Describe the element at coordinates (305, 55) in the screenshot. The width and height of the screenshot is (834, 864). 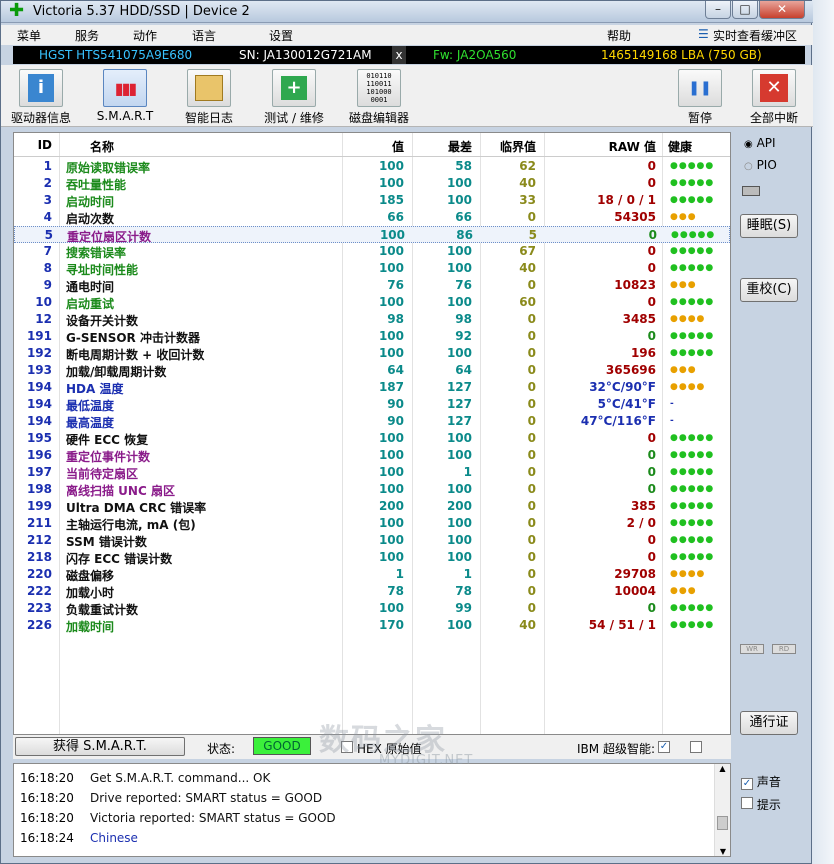
I see `device-serial: SN: JA130012G721AM` at that location.